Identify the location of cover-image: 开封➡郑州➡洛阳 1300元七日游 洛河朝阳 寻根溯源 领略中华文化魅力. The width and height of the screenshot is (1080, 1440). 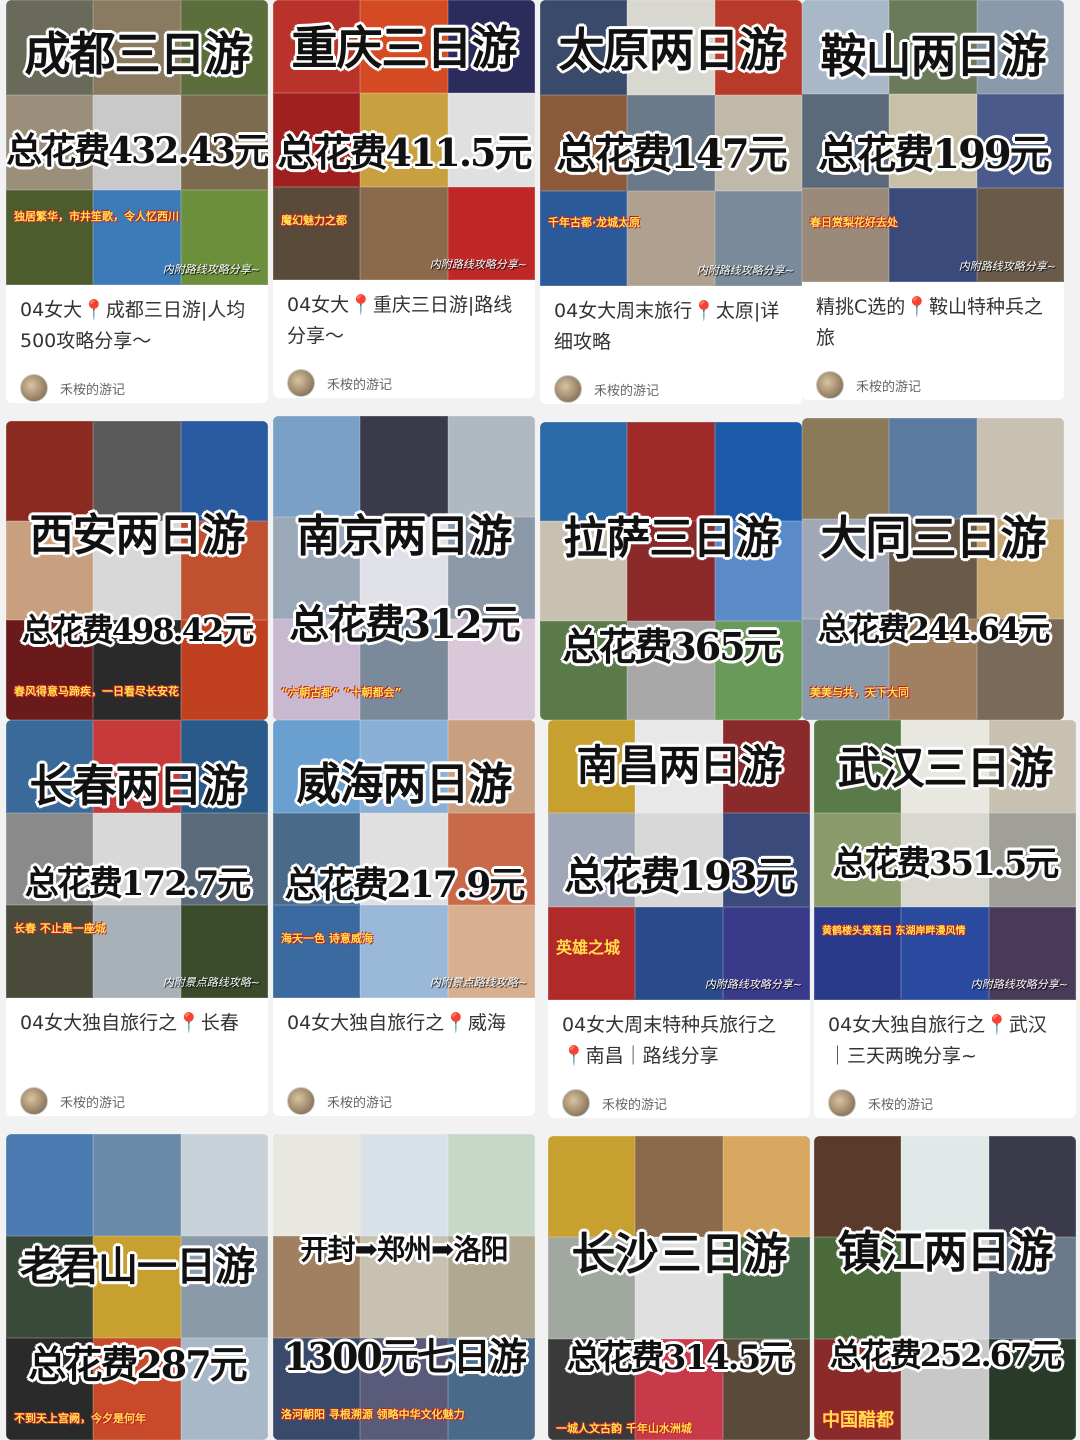
(404, 1287).